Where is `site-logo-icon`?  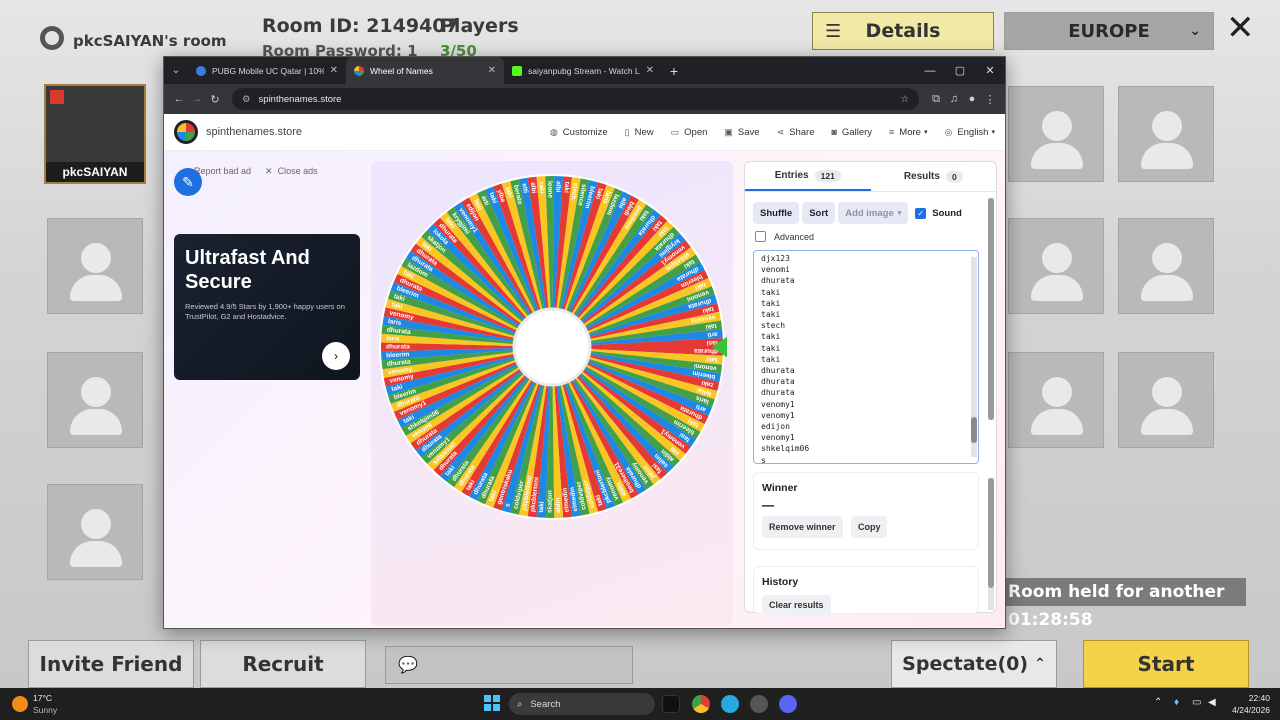
site-logo-icon is located at coordinates (186, 132).